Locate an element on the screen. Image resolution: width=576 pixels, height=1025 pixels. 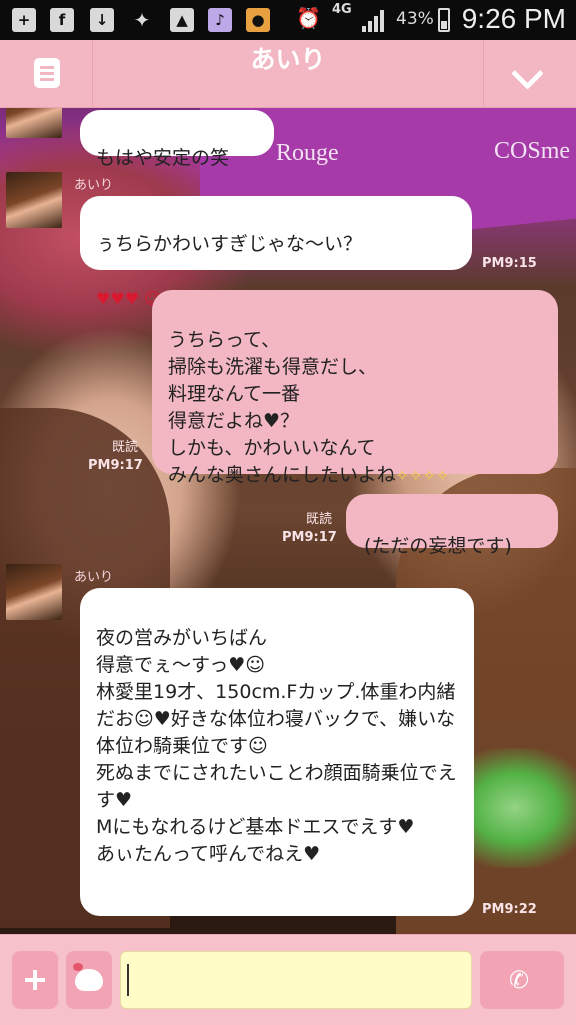
input-bar: ✆ is located at coordinates (288, 979).